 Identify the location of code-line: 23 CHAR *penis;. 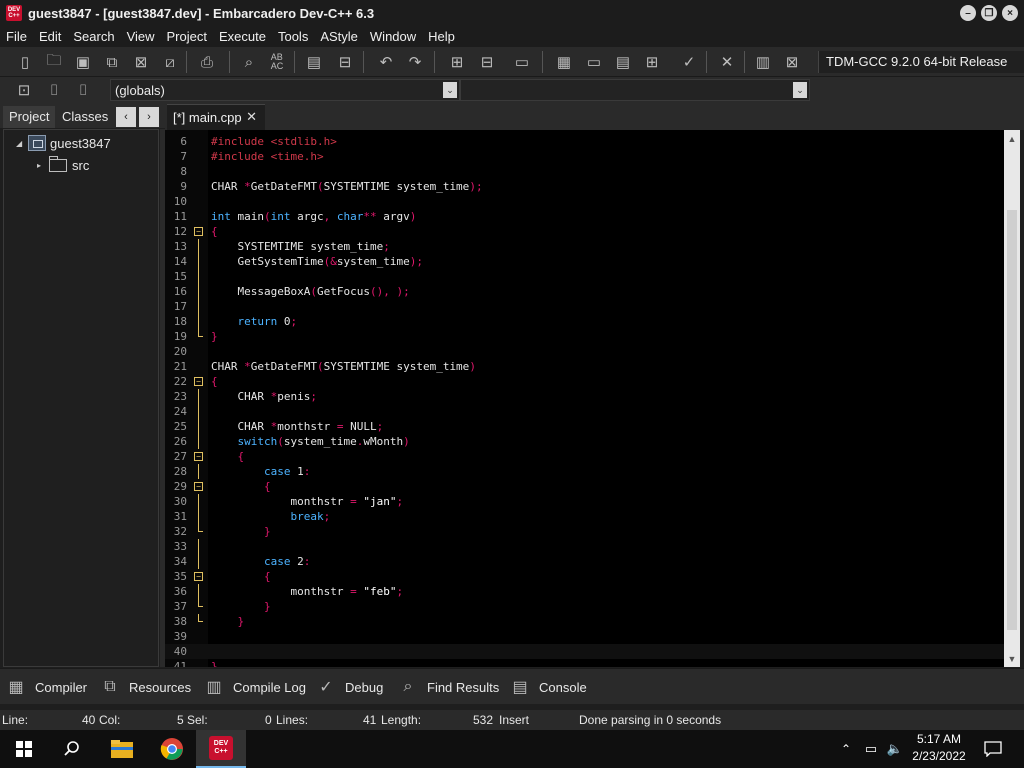
(584, 396).